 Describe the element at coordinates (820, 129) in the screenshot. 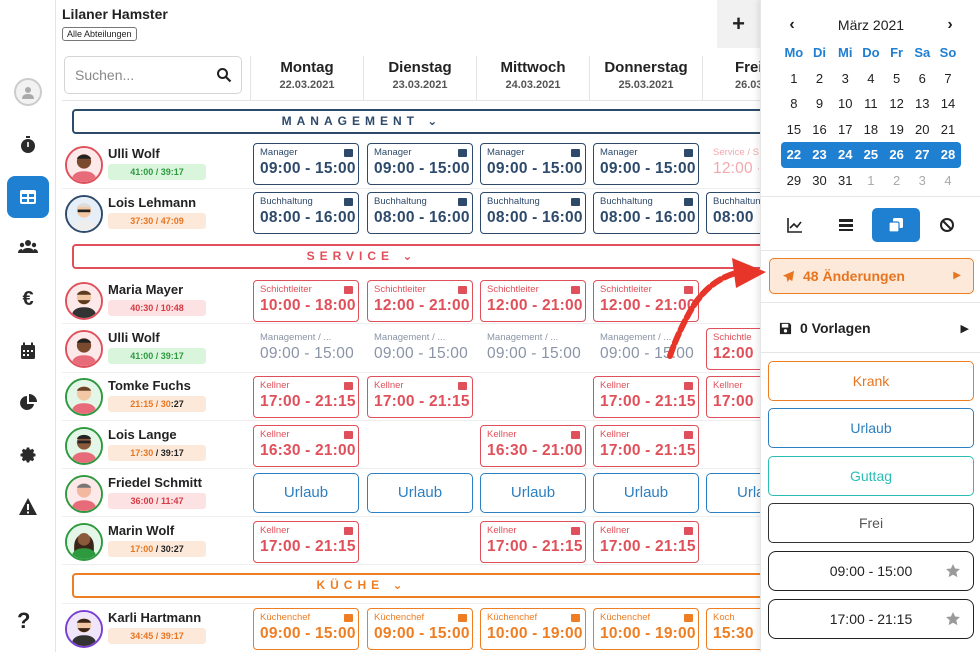

I see `calendar-day: 16` at that location.